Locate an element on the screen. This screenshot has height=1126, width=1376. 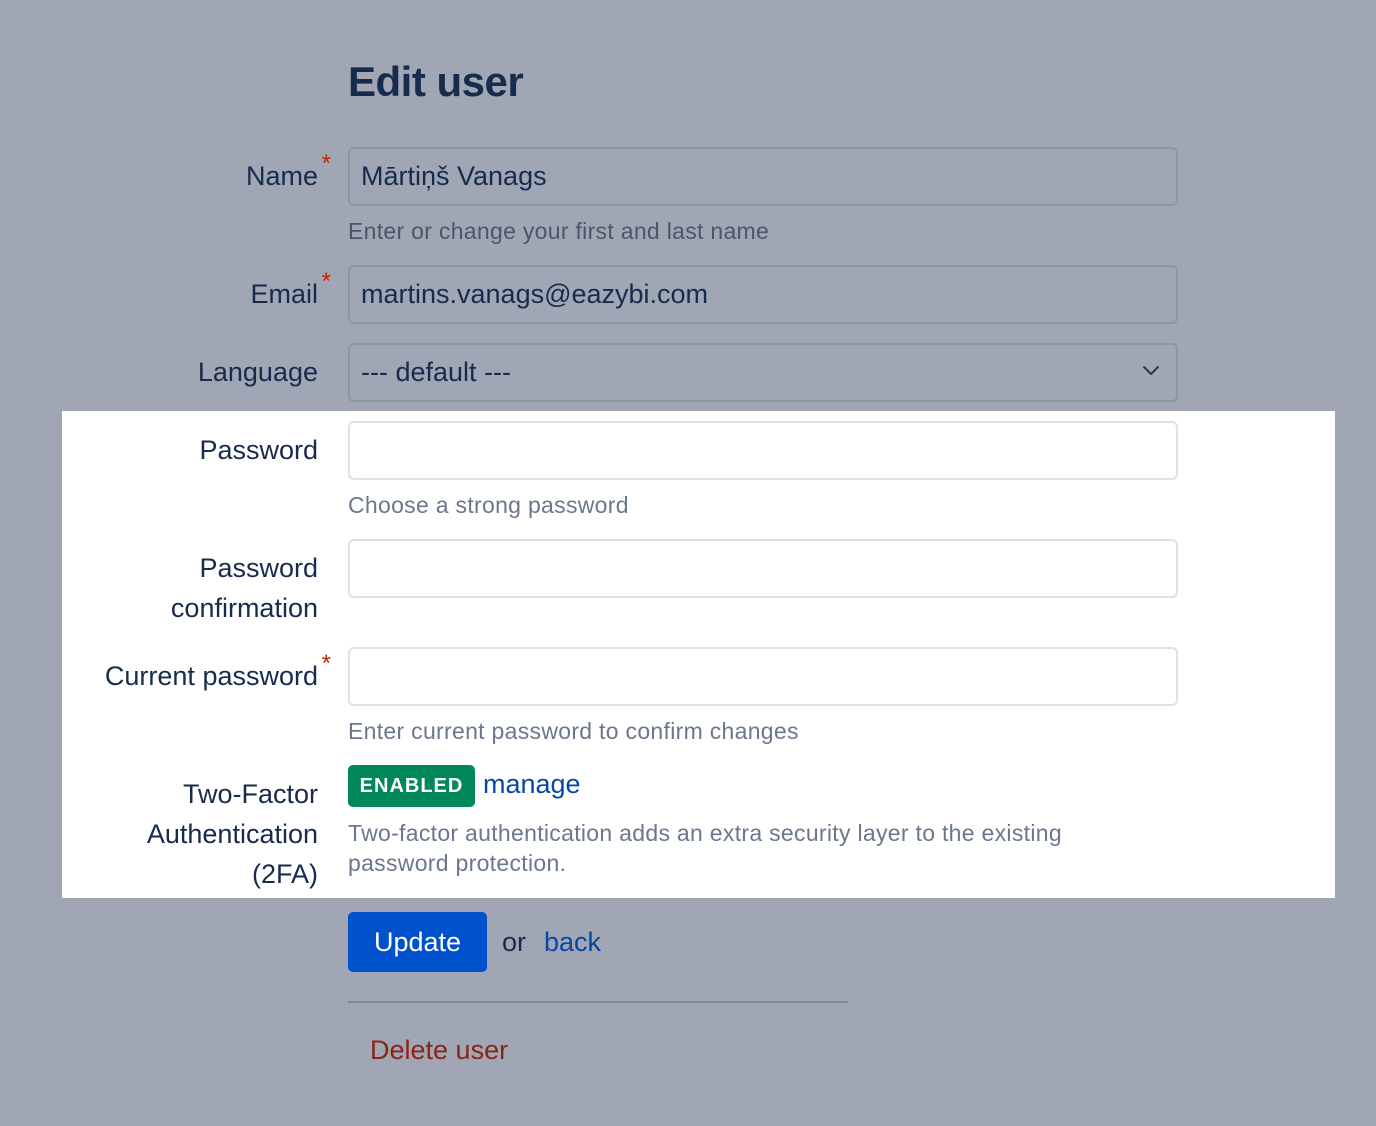
password-label: Password is located at coordinates (258, 450).